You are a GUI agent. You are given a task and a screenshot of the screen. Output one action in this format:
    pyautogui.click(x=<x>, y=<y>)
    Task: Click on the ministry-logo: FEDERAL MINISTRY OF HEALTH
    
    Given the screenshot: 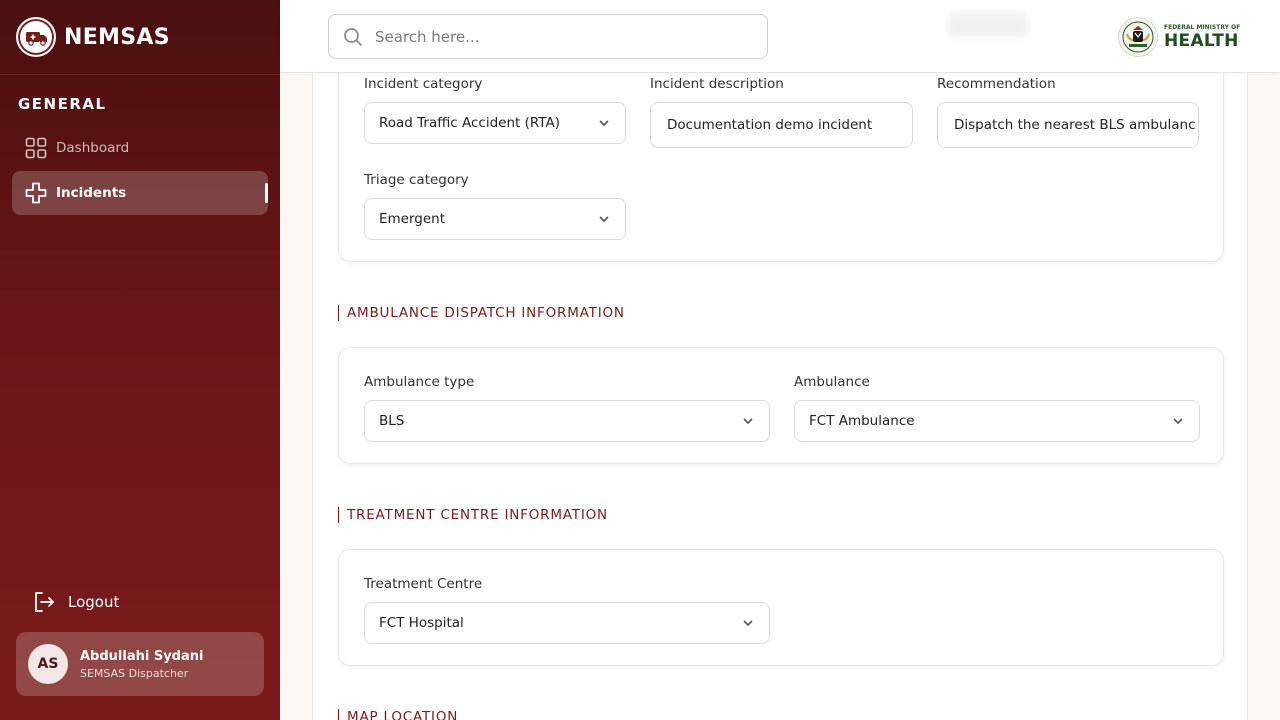 What is the action you would take?
    pyautogui.click(x=1179, y=37)
    